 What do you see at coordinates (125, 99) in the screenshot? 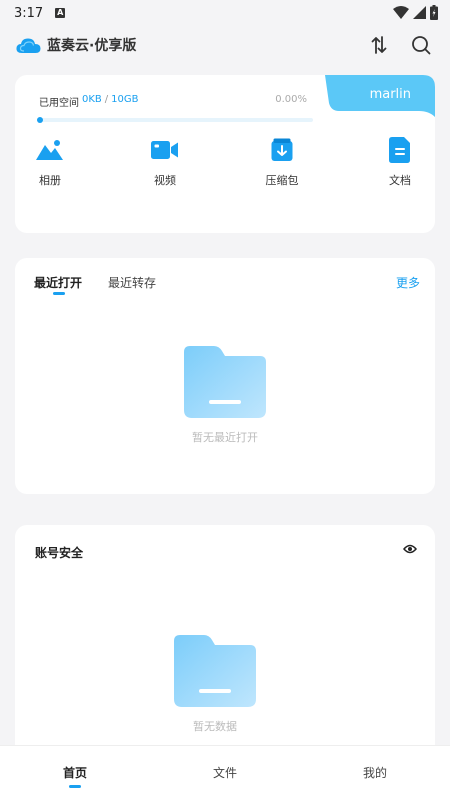
I see `storage-total: 10GB` at bounding box center [125, 99].